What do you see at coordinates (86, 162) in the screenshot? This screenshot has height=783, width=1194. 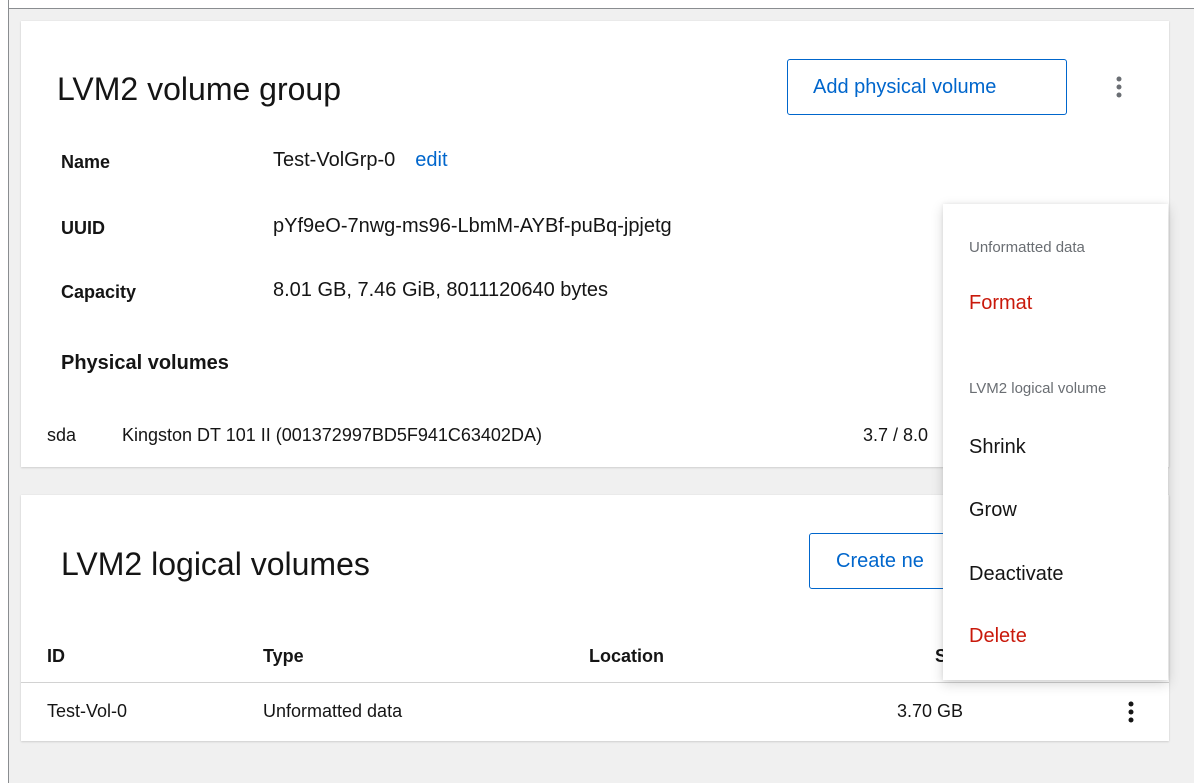 I see `name-label: Name` at bounding box center [86, 162].